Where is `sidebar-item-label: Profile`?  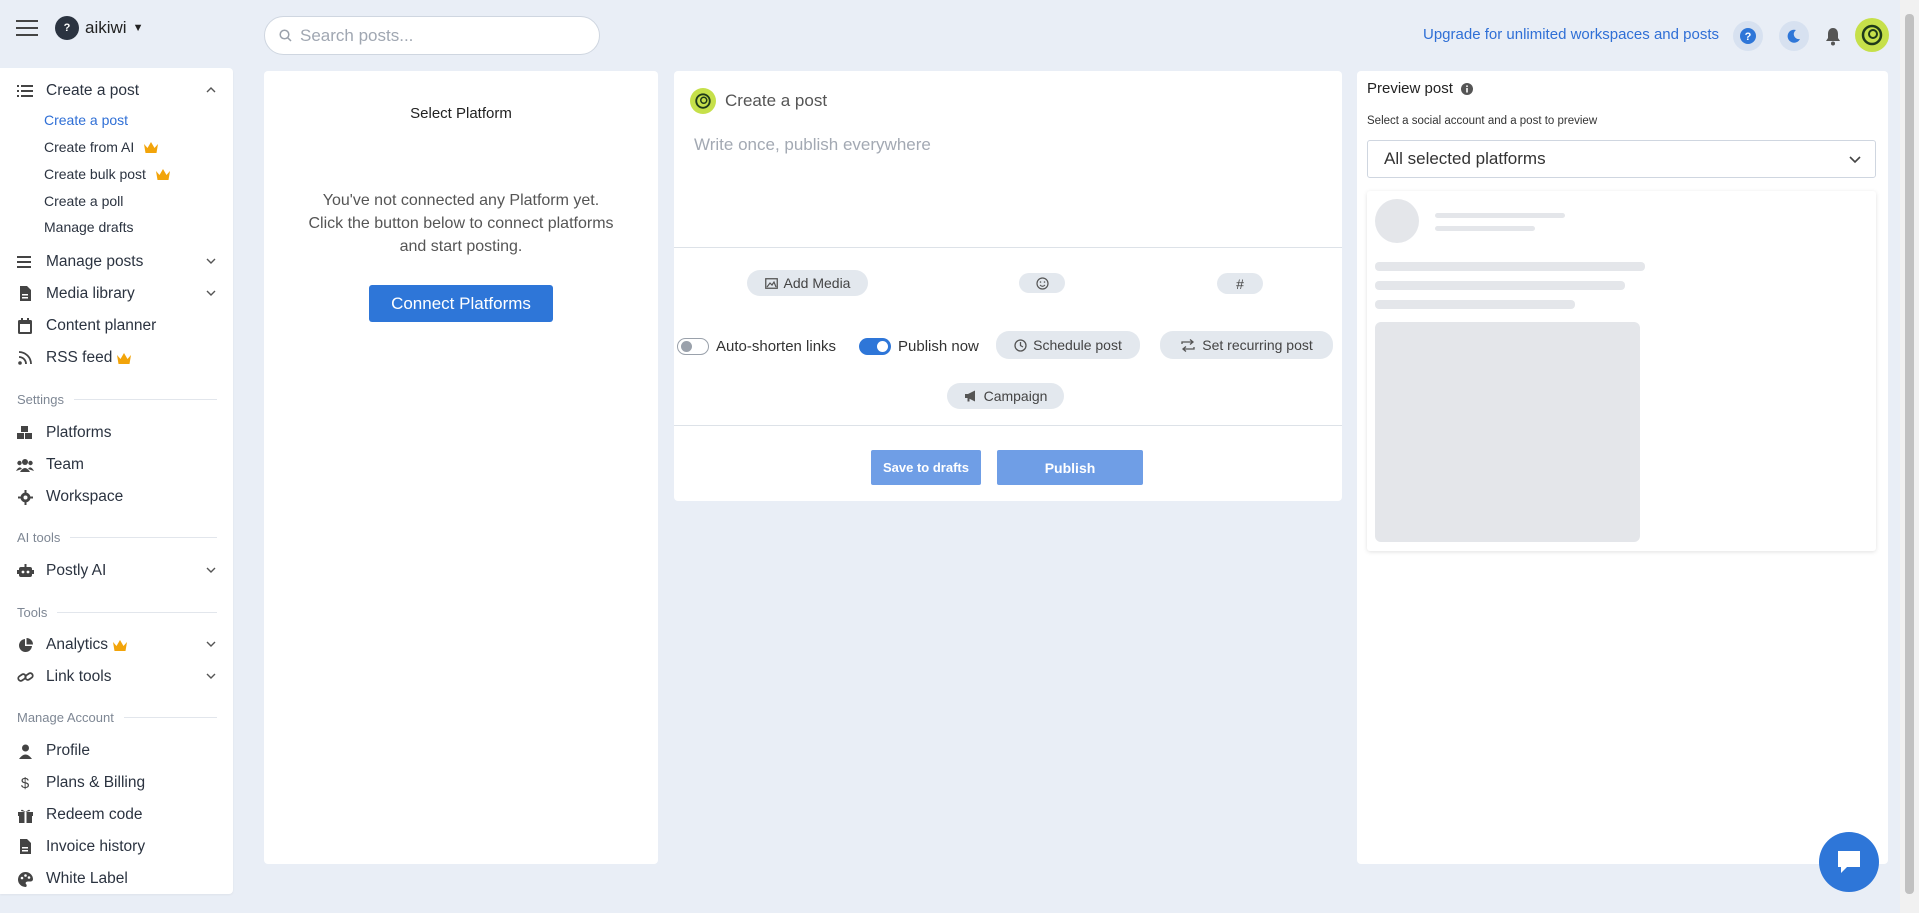 sidebar-item-label: Profile is located at coordinates (68, 750).